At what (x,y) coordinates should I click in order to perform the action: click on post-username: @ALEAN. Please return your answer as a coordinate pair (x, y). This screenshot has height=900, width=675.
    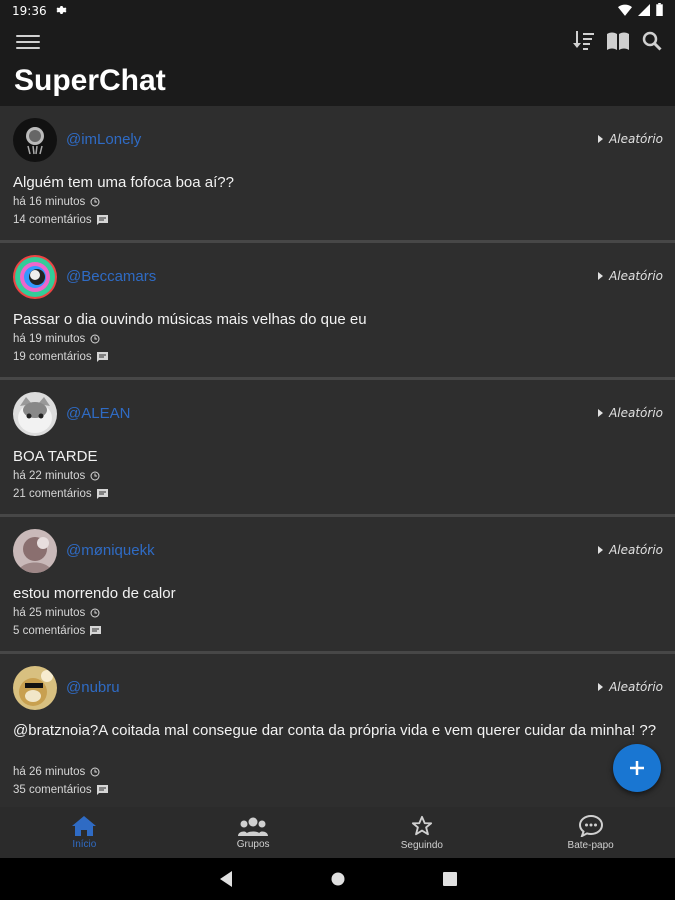
    Looking at the image, I should click on (98, 413).